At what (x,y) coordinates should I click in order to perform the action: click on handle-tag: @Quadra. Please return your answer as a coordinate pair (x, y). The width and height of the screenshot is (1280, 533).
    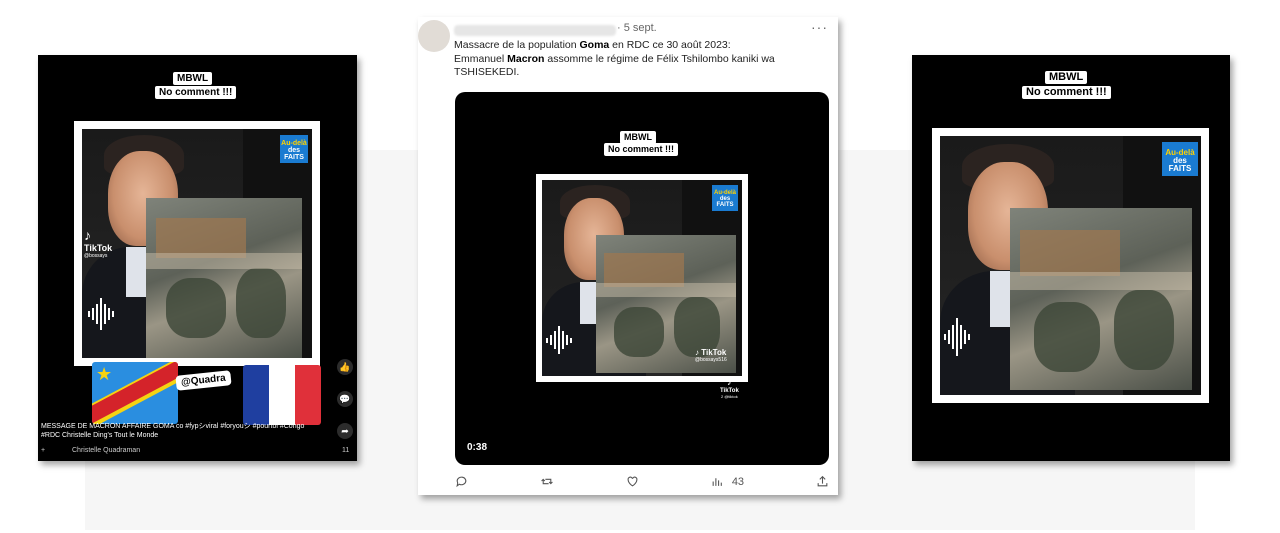
    Looking at the image, I should click on (203, 380).